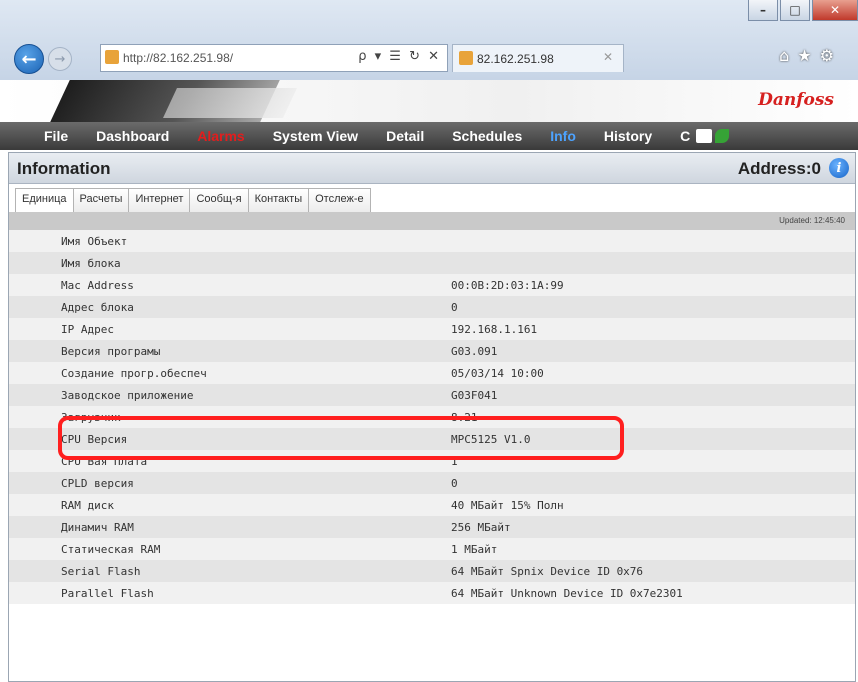 The height and width of the screenshot is (682, 858). I want to click on row-label: Загрузчик, so click(230, 417).